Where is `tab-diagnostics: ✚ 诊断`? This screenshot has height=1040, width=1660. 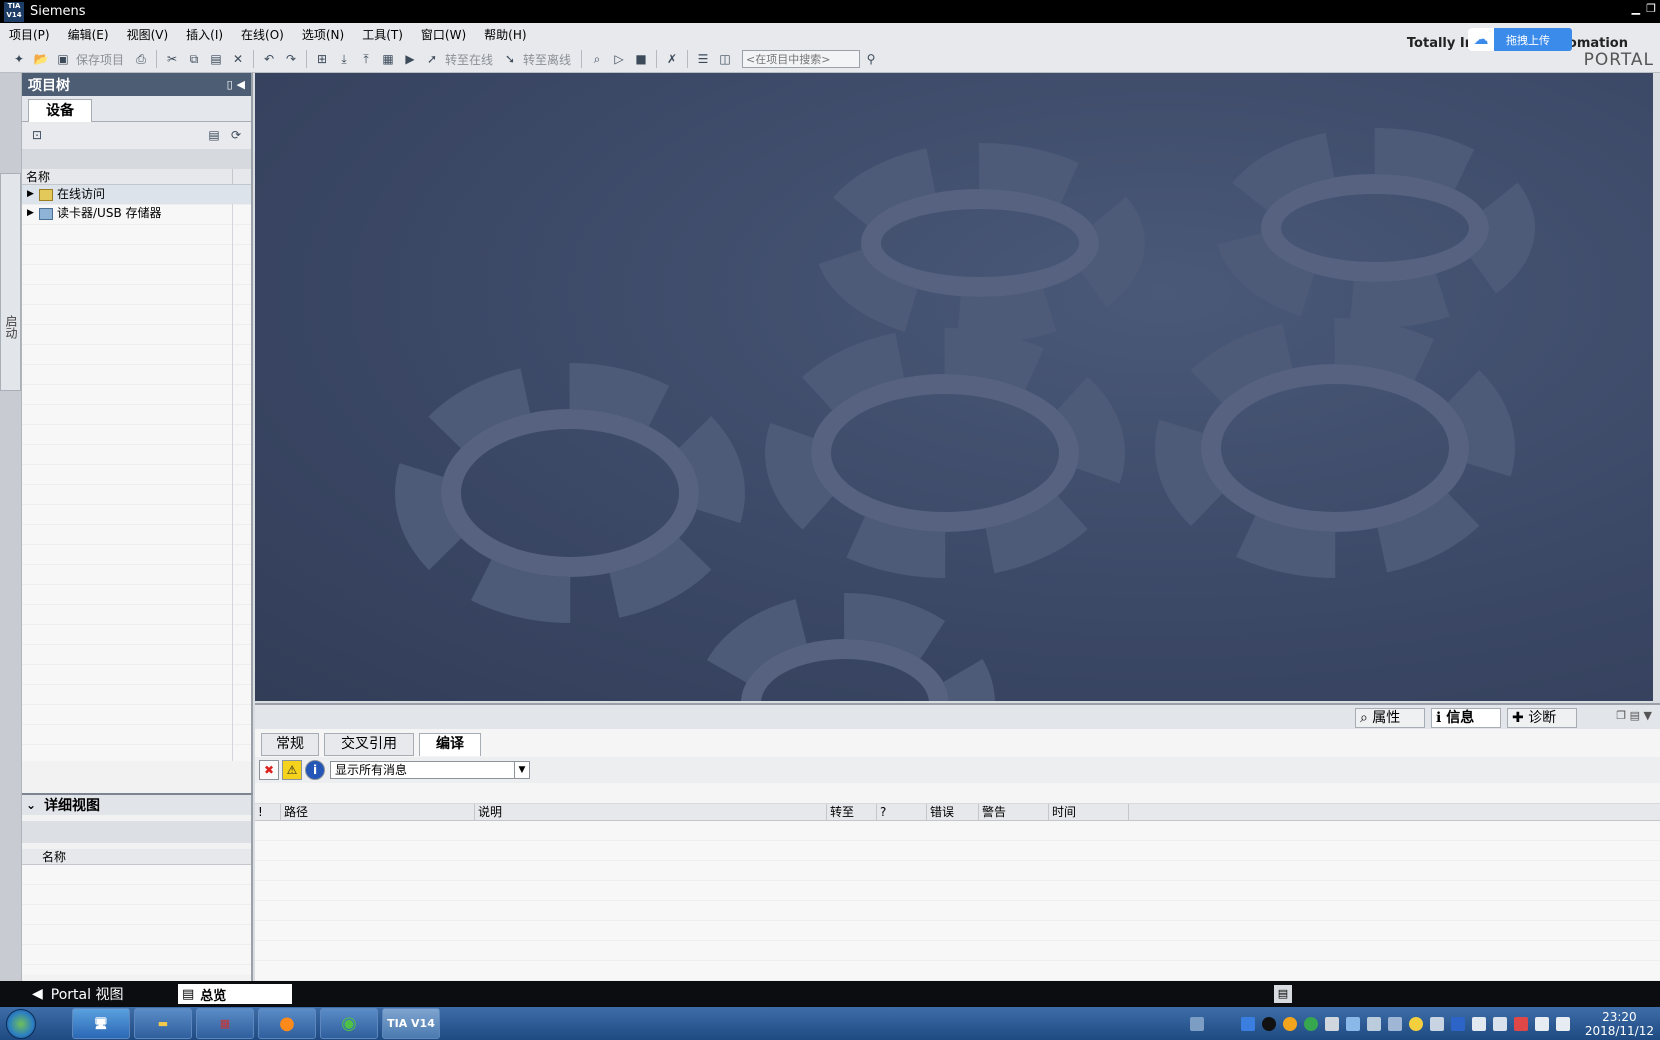 tab-diagnostics: ✚ 诊断 is located at coordinates (1542, 718).